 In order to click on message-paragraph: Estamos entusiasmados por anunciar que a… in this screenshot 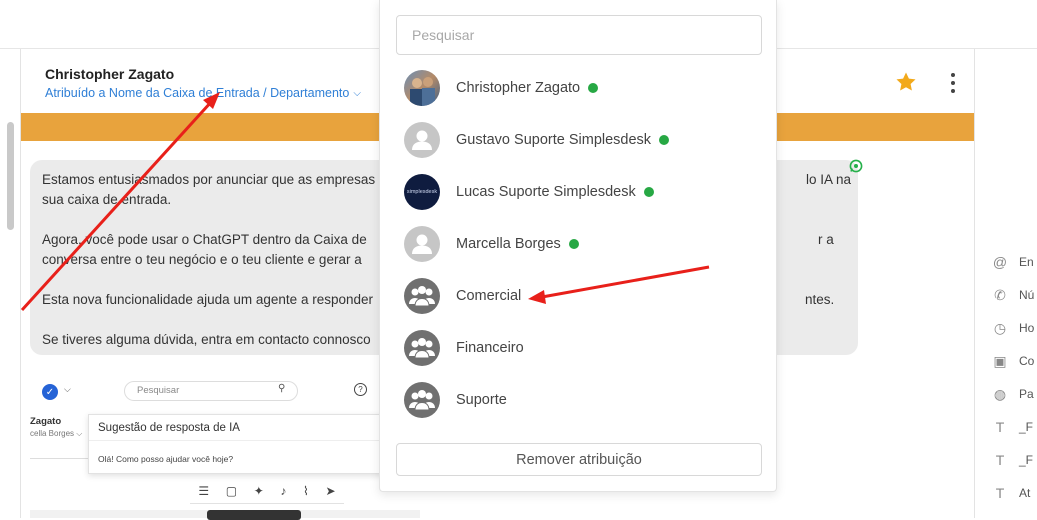, I will do `click(209, 189)`.